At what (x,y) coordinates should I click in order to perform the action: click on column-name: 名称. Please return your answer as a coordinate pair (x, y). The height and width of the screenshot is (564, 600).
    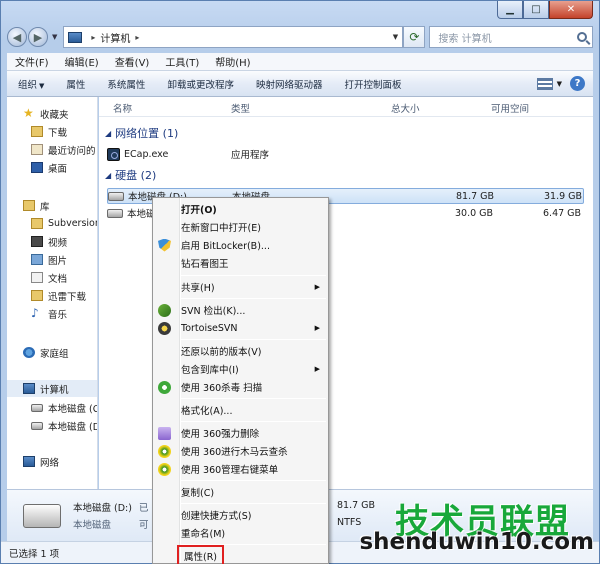
    Looking at the image, I should click on (122, 108).